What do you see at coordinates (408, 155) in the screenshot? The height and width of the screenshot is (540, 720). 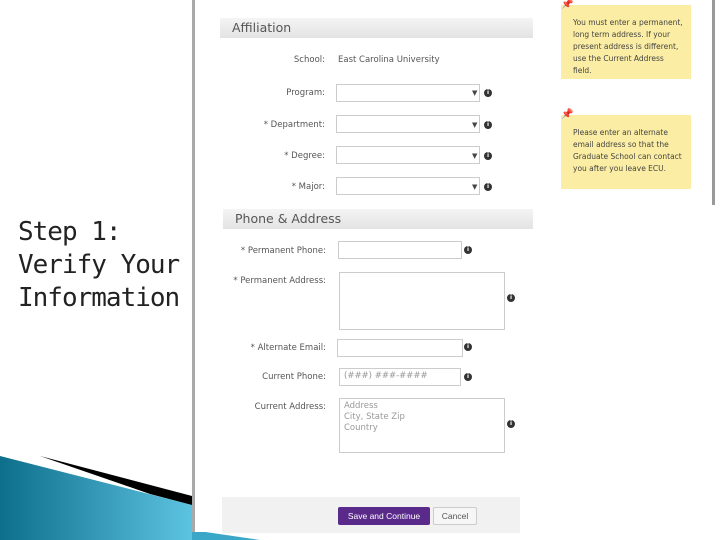 I see `degree-select` at bounding box center [408, 155].